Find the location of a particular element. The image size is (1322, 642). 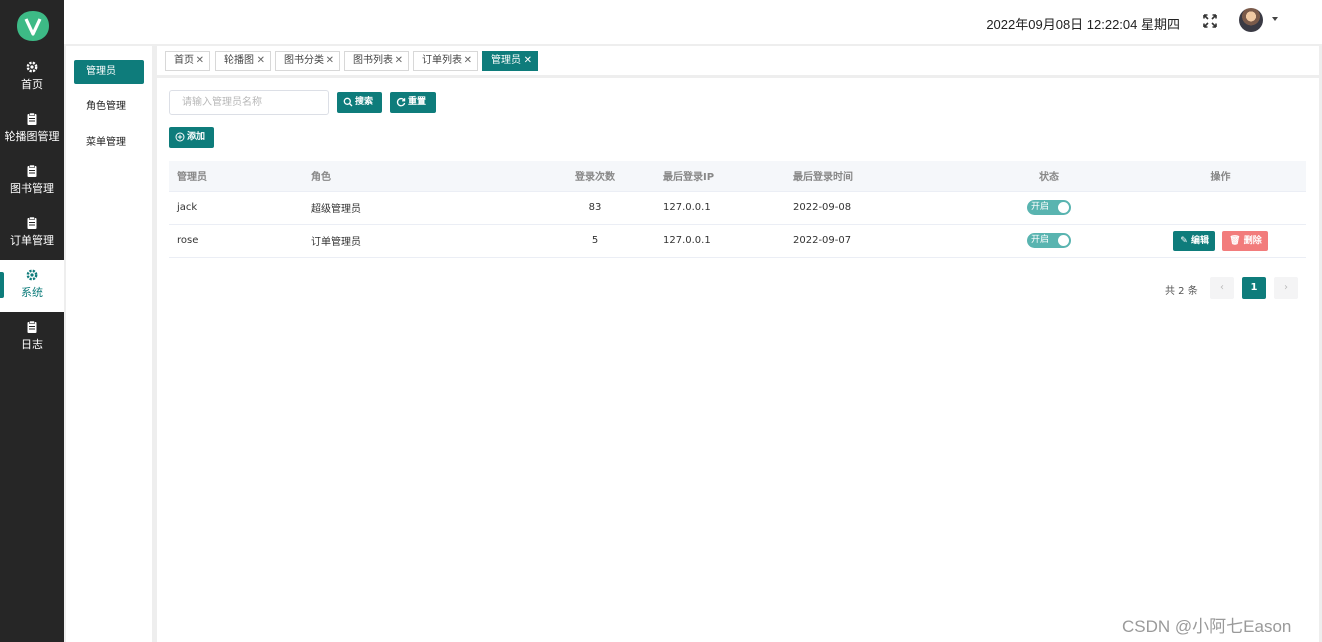

cell-role: 订单管理员 is located at coordinates (419, 241).